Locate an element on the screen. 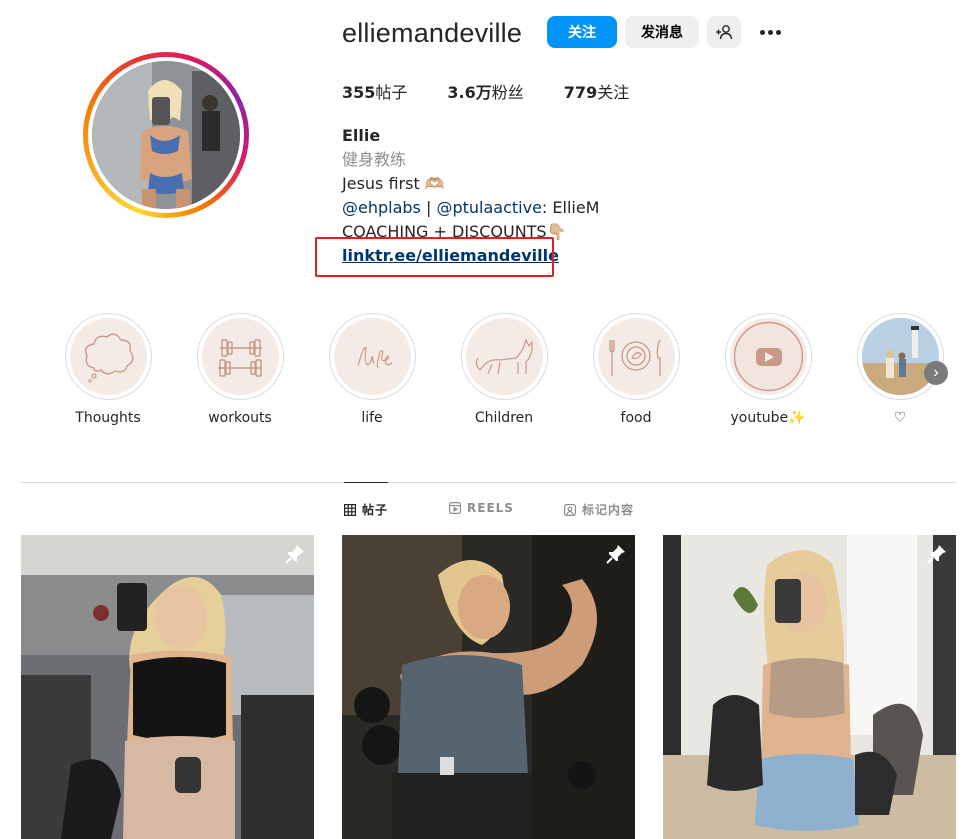  tab-tagged: 标记内容 is located at coordinates (599, 509).